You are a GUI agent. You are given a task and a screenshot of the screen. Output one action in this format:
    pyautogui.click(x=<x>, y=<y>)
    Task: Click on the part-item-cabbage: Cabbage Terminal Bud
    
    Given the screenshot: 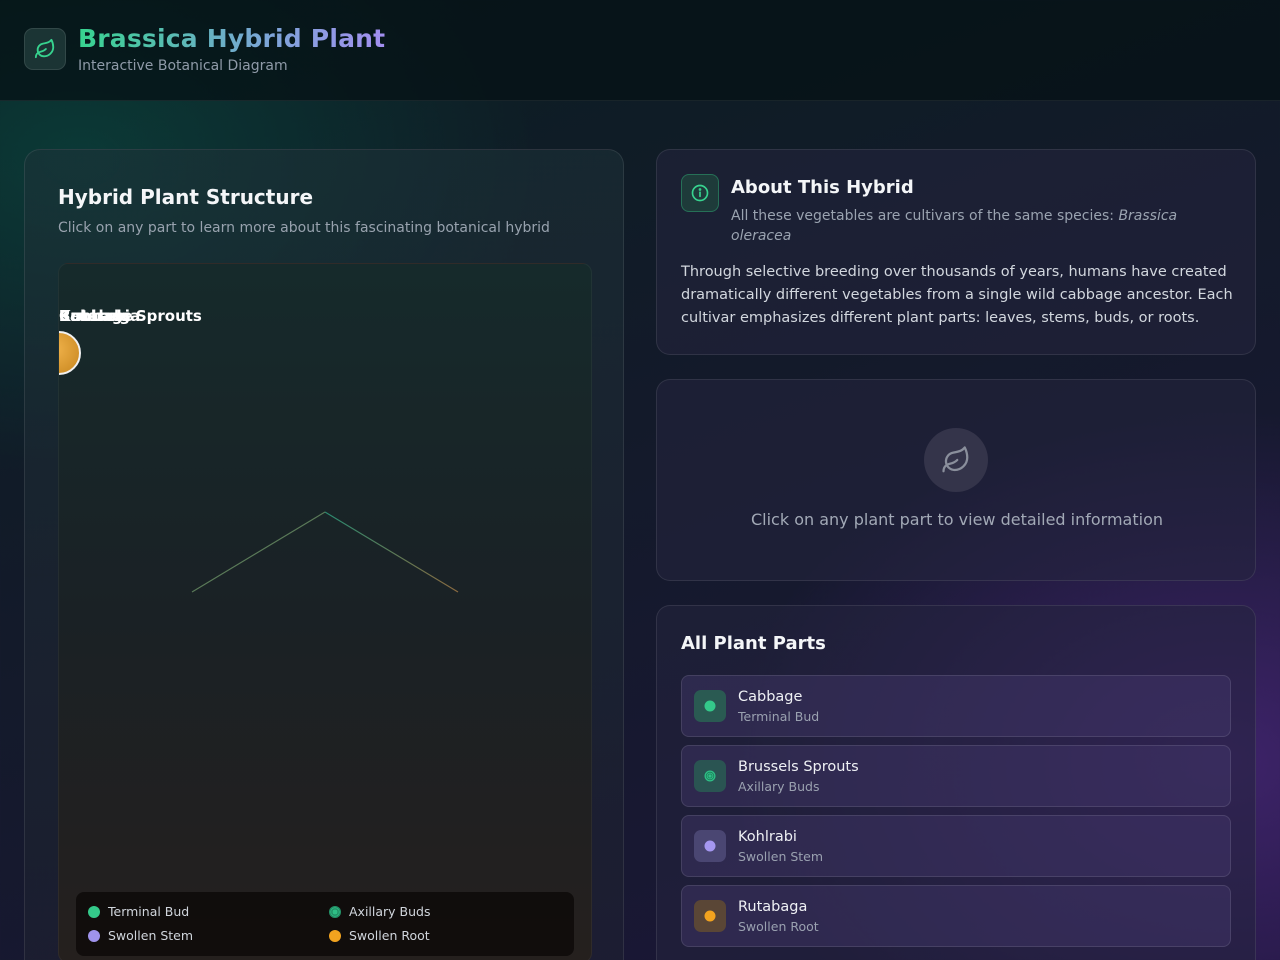 What is the action you would take?
    pyautogui.click(x=956, y=706)
    